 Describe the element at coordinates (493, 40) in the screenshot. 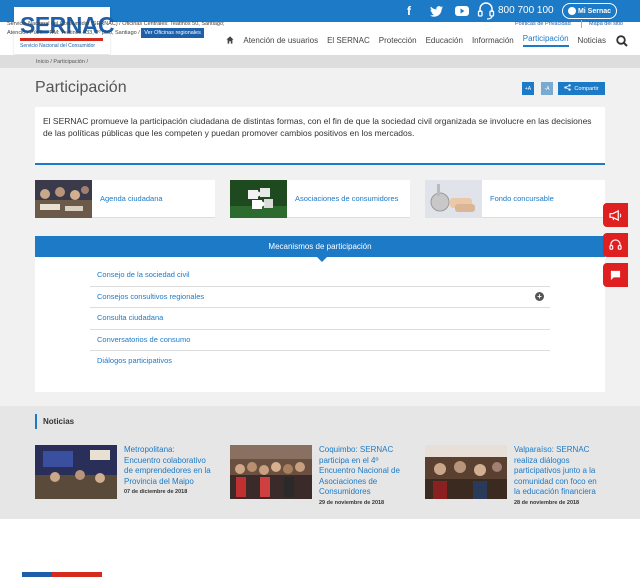

I see `nav-informacion: Información` at that location.